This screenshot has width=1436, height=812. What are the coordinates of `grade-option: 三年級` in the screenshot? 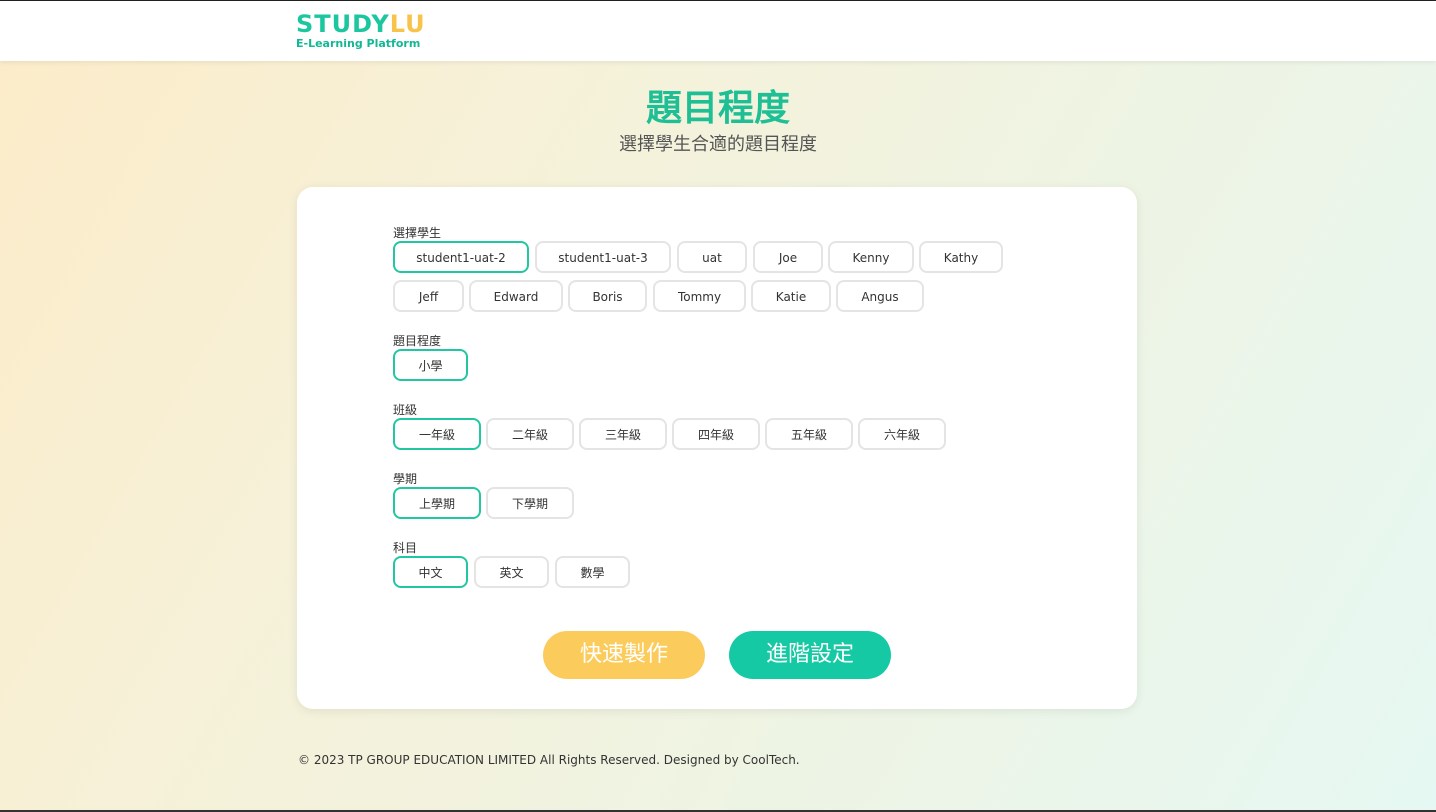 It's located at (623, 434).